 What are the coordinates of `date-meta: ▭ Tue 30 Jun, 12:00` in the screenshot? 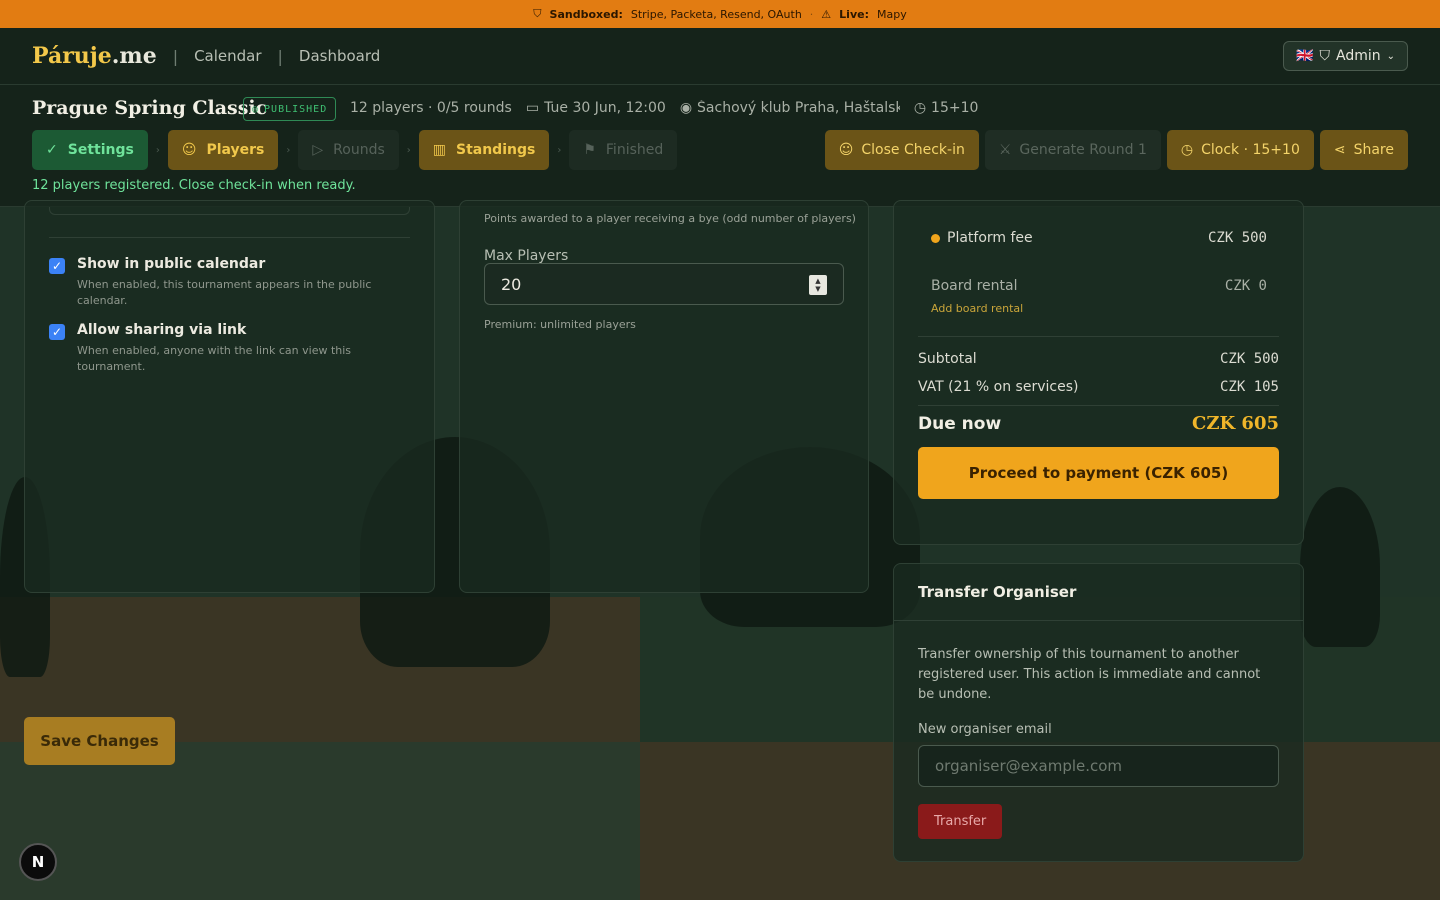 It's located at (596, 108).